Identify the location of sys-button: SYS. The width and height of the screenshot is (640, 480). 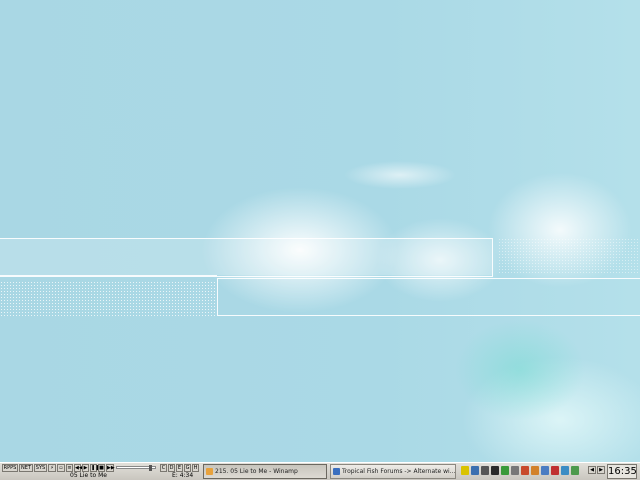
(40, 468).